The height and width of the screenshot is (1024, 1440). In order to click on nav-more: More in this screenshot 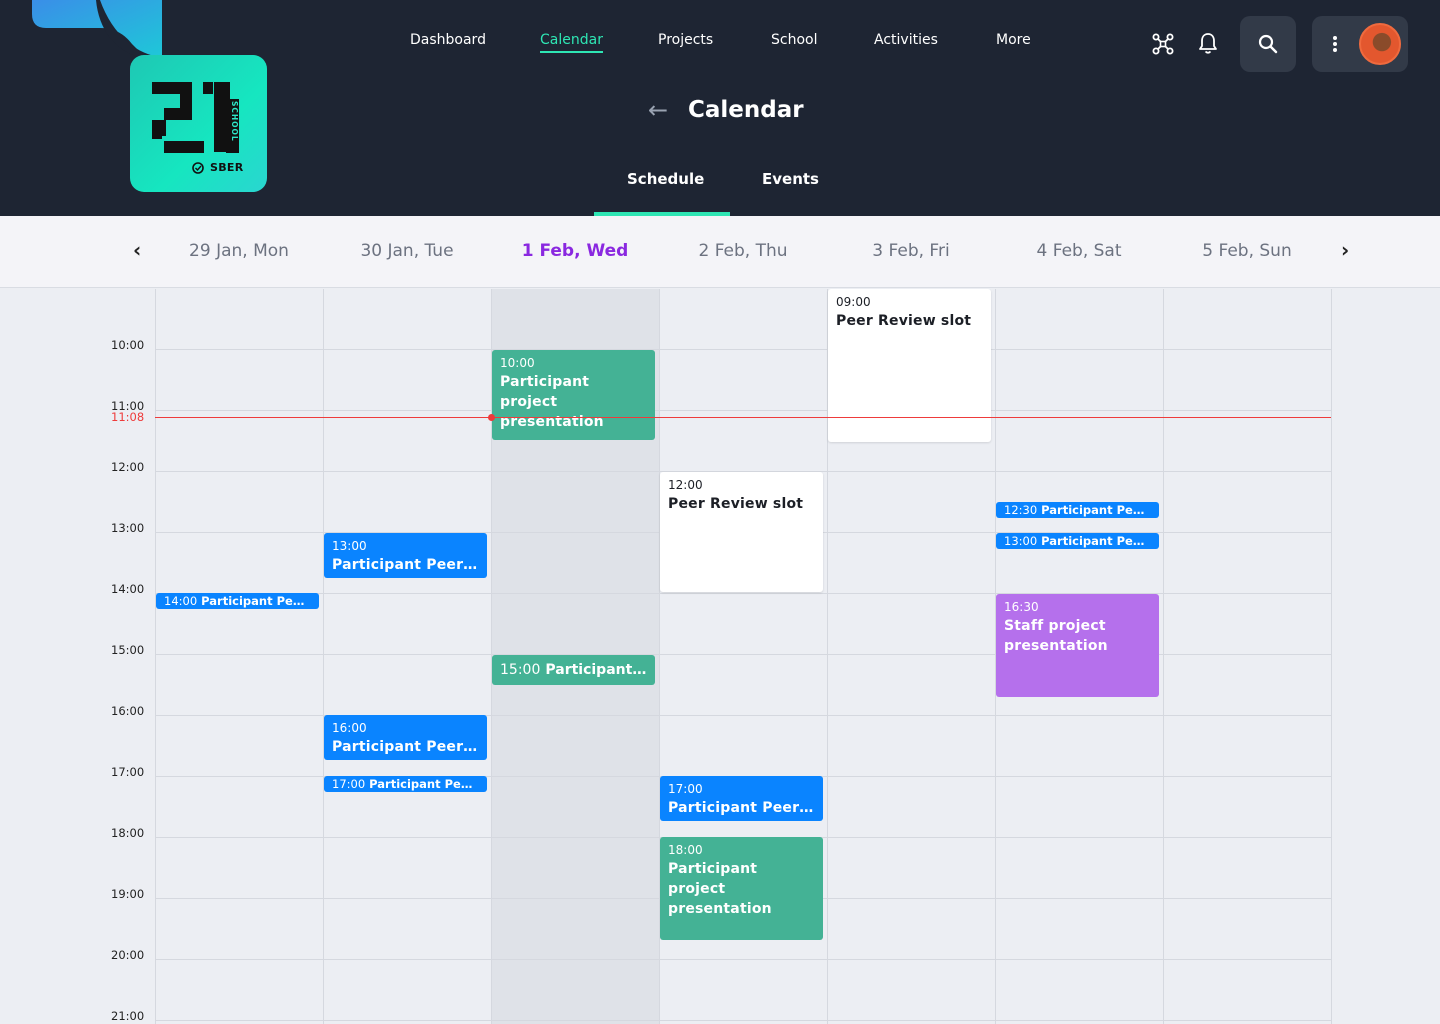, I will do `click(1013, 40)`.